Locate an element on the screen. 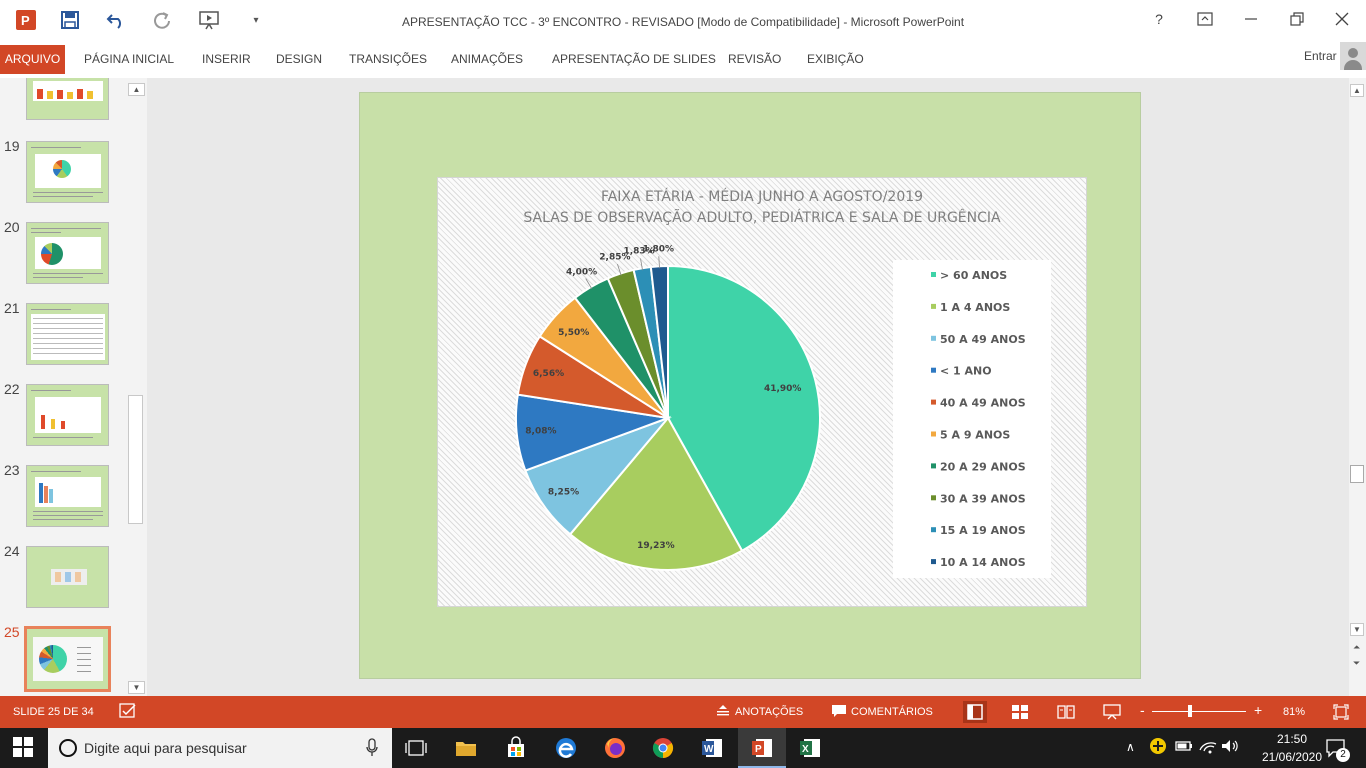 The image size is (1366, 768). excel-icon: X is located at coordinates (810, 748).